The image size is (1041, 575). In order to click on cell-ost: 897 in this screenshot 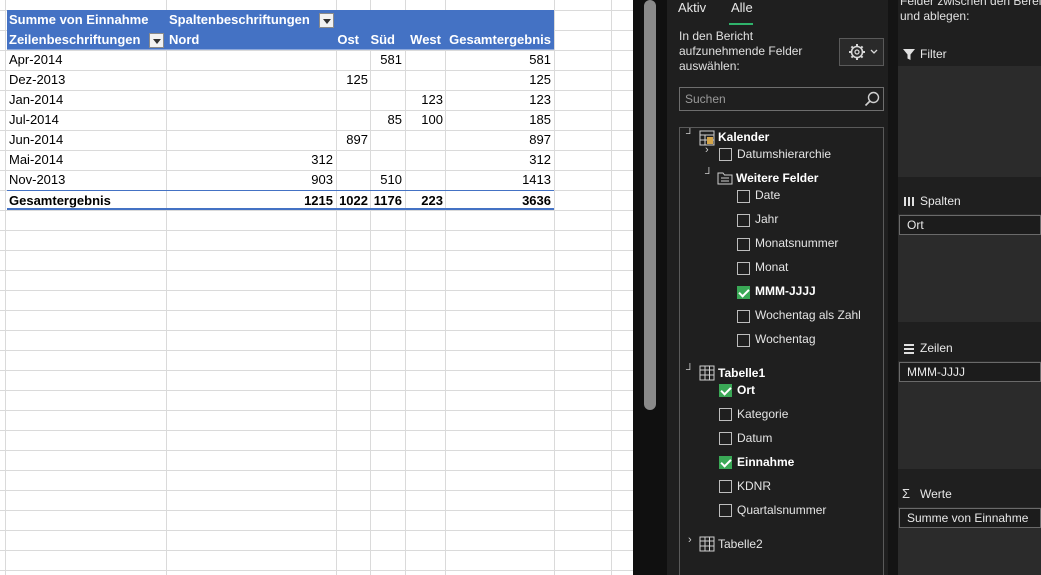, I will do `click(352, 140)`.